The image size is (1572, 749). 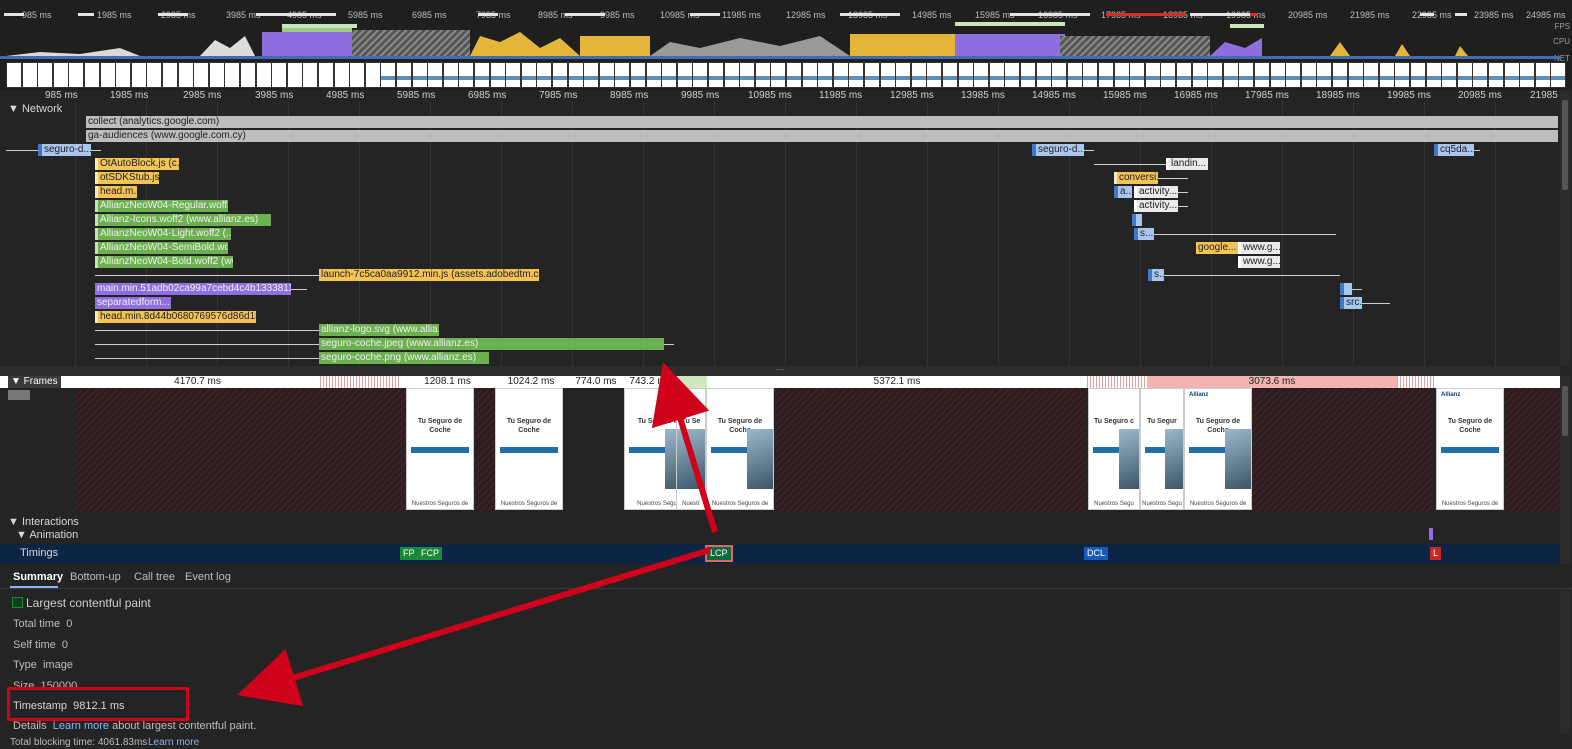 What do you see at coordinates (1565, 145) in the screenshot?
I see `network-scrollbar-thumb` at bounding box center [1565, 145].